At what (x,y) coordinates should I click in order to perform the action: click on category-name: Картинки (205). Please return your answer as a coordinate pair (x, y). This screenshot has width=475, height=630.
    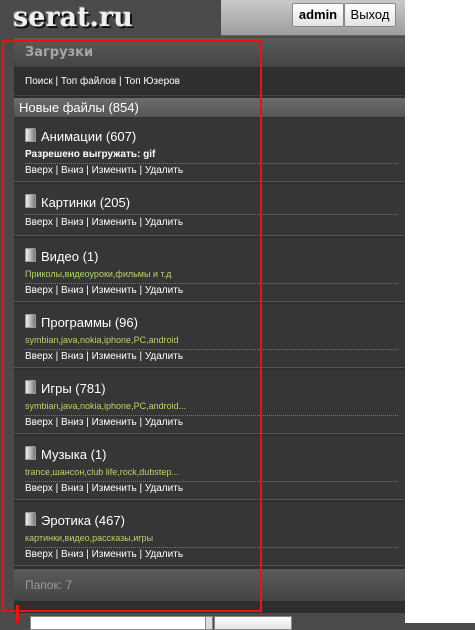
    Looking at the image, I should click on (85, 202).